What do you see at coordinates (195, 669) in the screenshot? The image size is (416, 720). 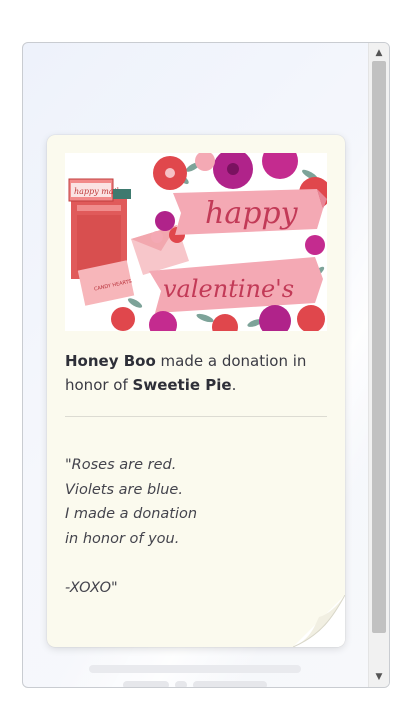 I see `footer-placeholder-bar` at bounding box center [195, 669].